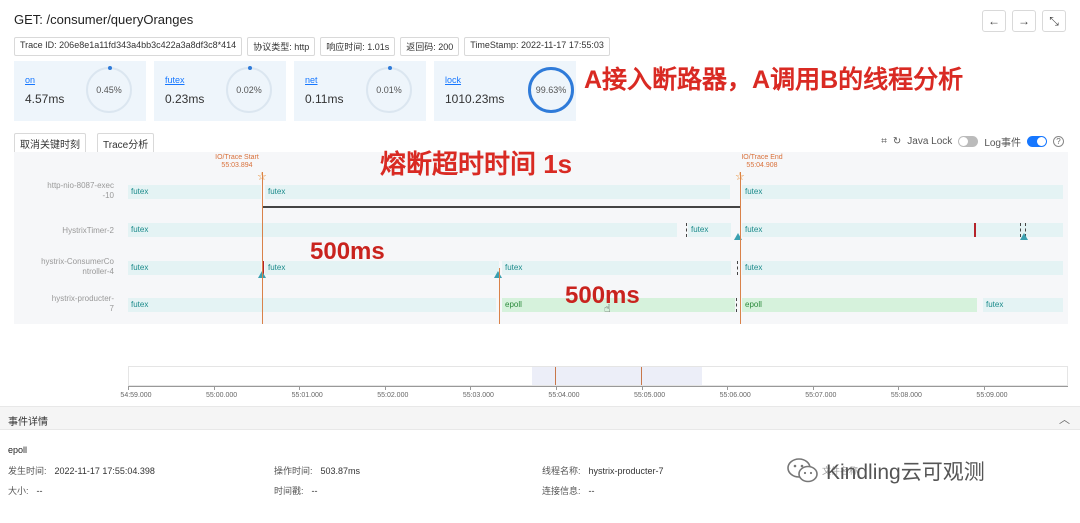 This screenshot has width=1080, height=523. What do you see at coordinates (249, 90) in the screenshot?
I see `stat-ring-futex: 0.02%` at bounding box center [249, 90].